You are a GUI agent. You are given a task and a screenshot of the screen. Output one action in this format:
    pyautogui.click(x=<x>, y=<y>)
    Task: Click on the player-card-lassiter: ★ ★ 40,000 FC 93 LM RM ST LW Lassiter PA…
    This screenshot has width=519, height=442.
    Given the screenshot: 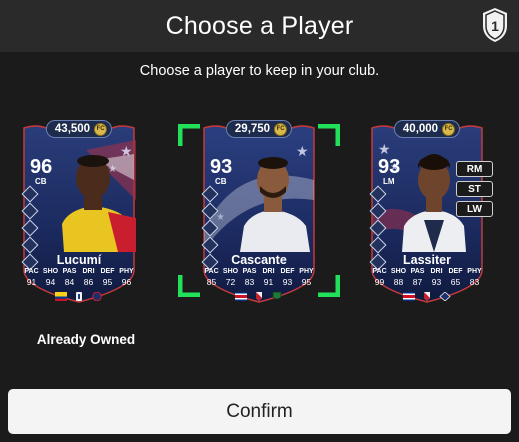 What is the action you would take?
    pyautogui.click(x=428, y=212)
    